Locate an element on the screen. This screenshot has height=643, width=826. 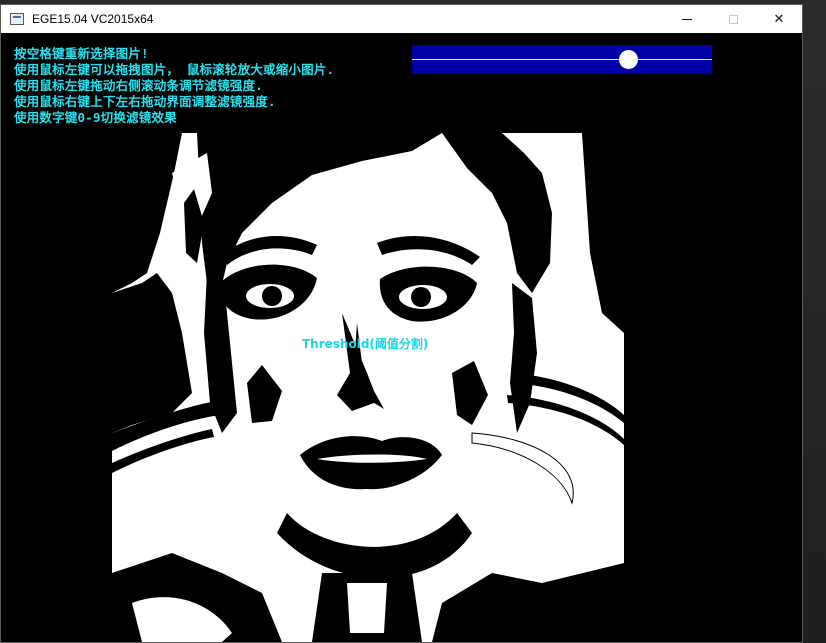
maximize-button is located at coordinates (733, 19).